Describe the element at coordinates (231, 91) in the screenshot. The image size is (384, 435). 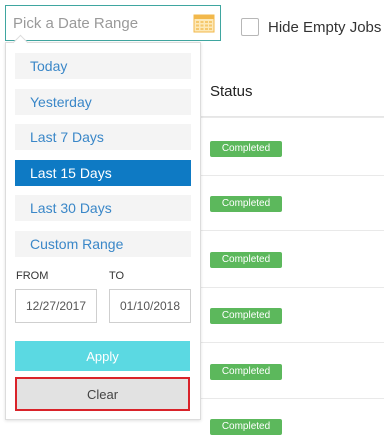
I see `status-column-header: Status` at that location.